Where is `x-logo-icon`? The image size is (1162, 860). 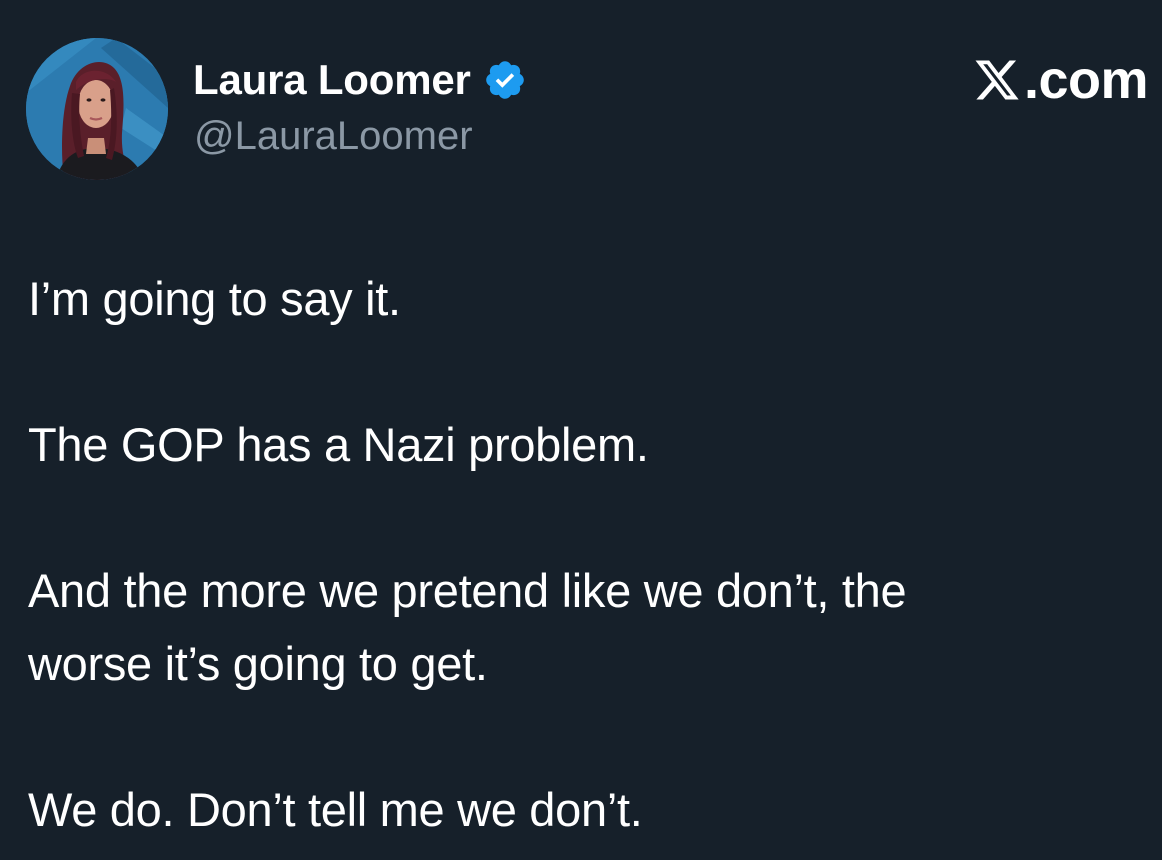 x-logo-icon is located at coordinates (998, 80).